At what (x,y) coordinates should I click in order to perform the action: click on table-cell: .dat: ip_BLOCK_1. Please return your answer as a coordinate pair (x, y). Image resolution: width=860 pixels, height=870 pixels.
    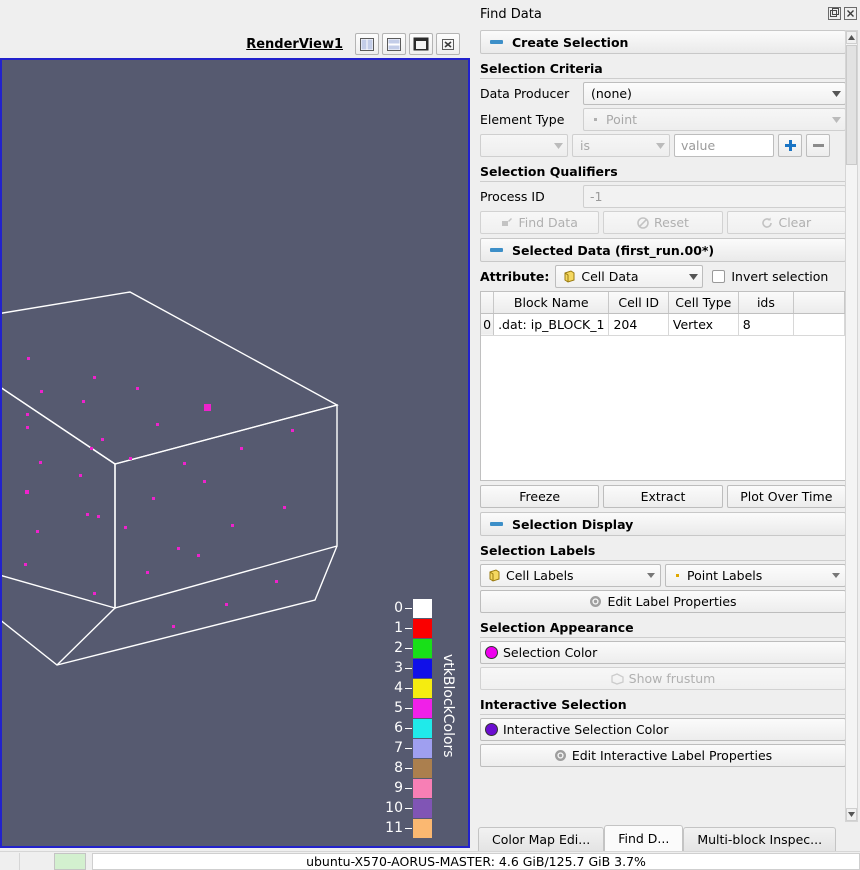
    Looking at the image, I should click on (551, 324).